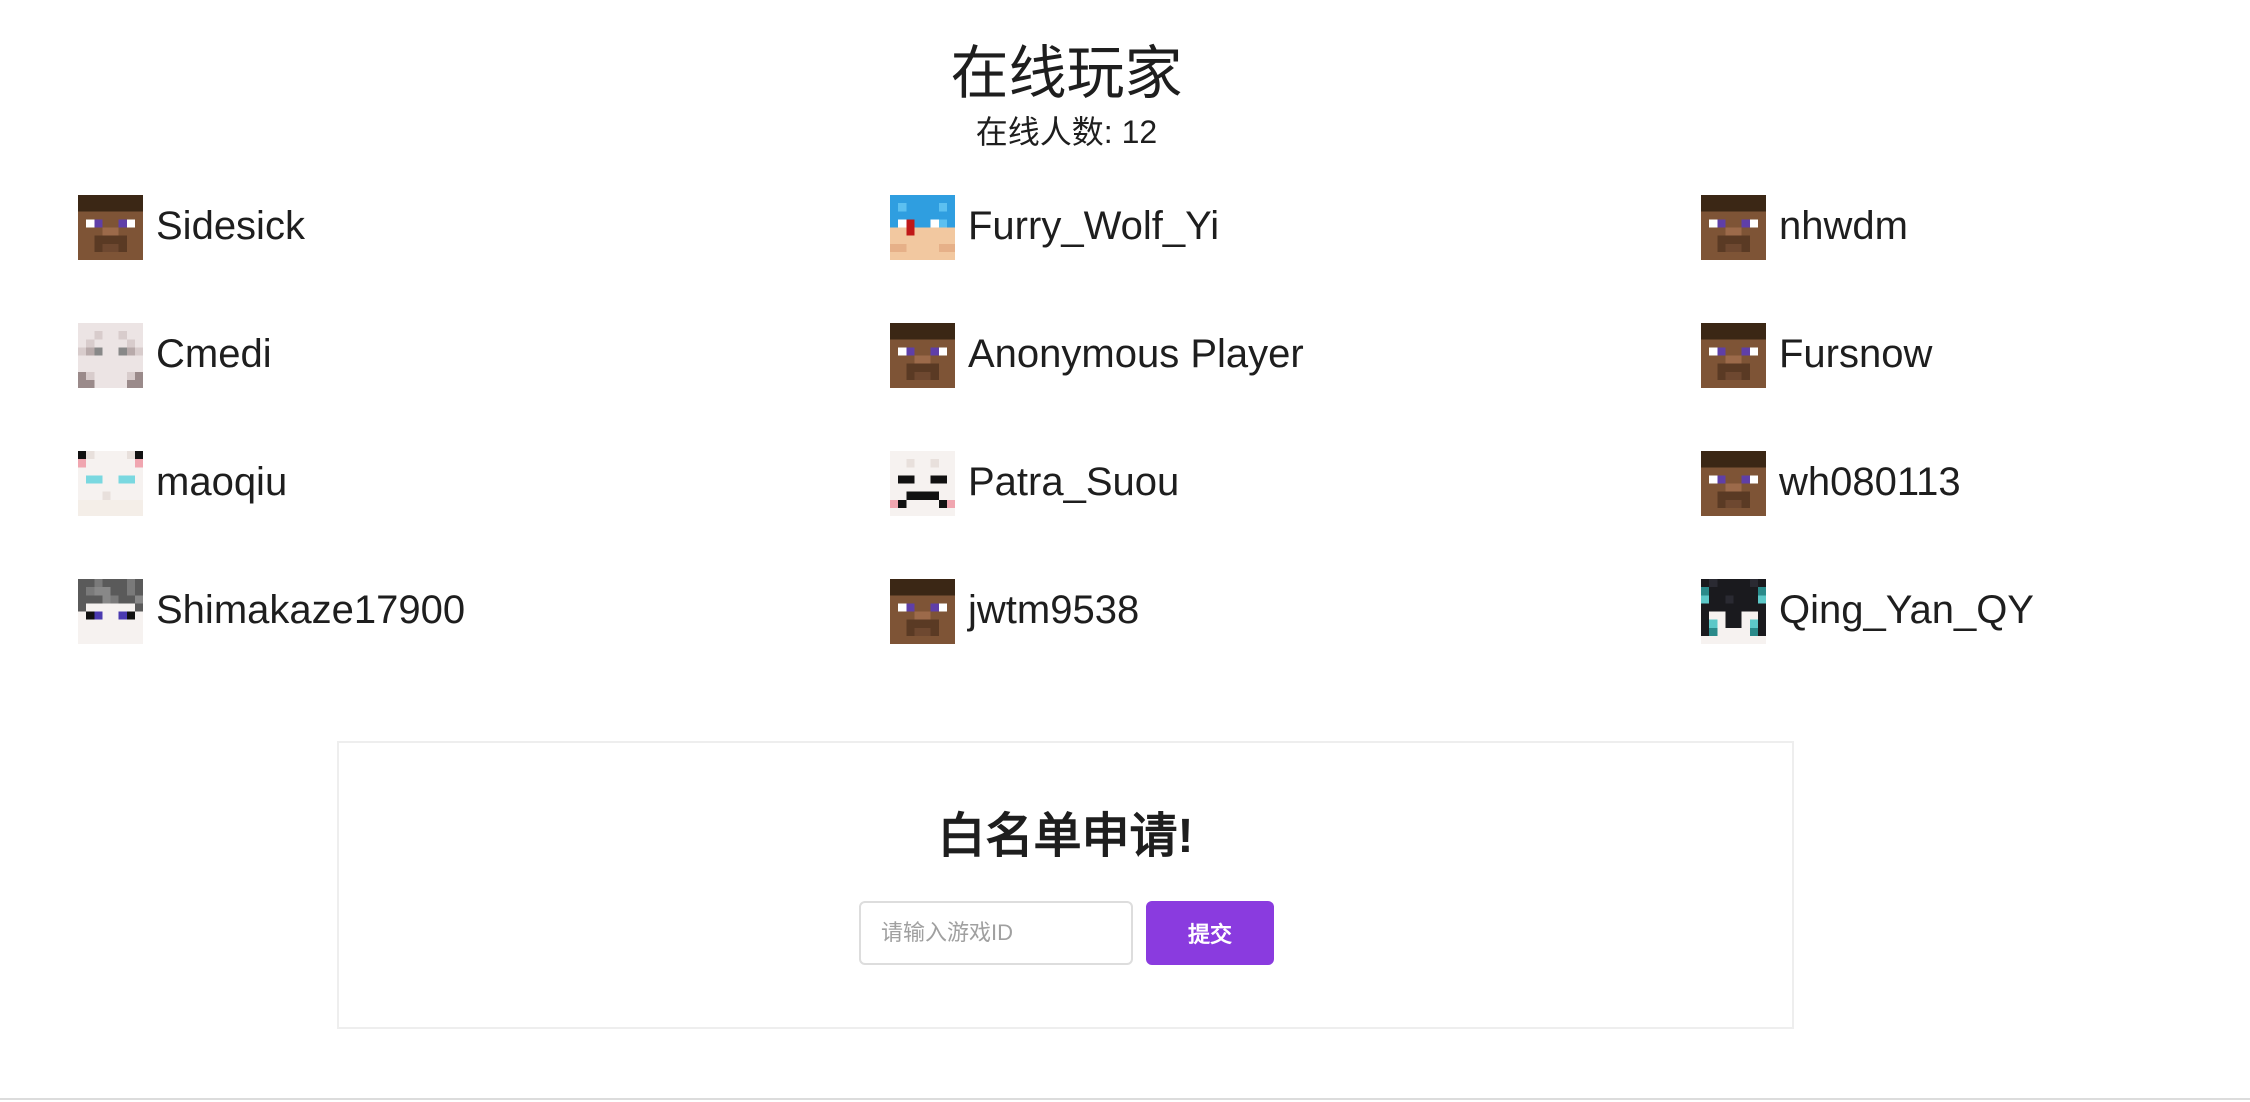 Image resolution: width=2250 pixels, height=1102 pixels. What do you see at coordinates (1074, 482) in the screenshot?
I see `player-name: Patra_Suou` at bounding box center [1074, 482].